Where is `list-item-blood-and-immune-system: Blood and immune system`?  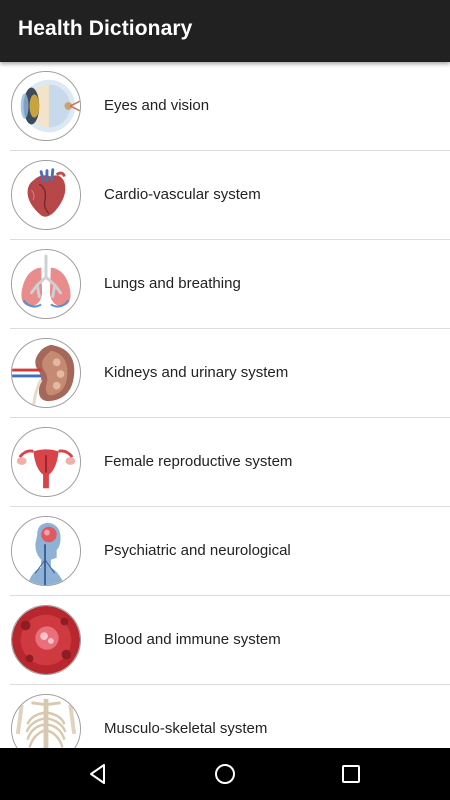
list-item-blood-and-immune-system: Blood and immune system is located at coordinates (225, 640).